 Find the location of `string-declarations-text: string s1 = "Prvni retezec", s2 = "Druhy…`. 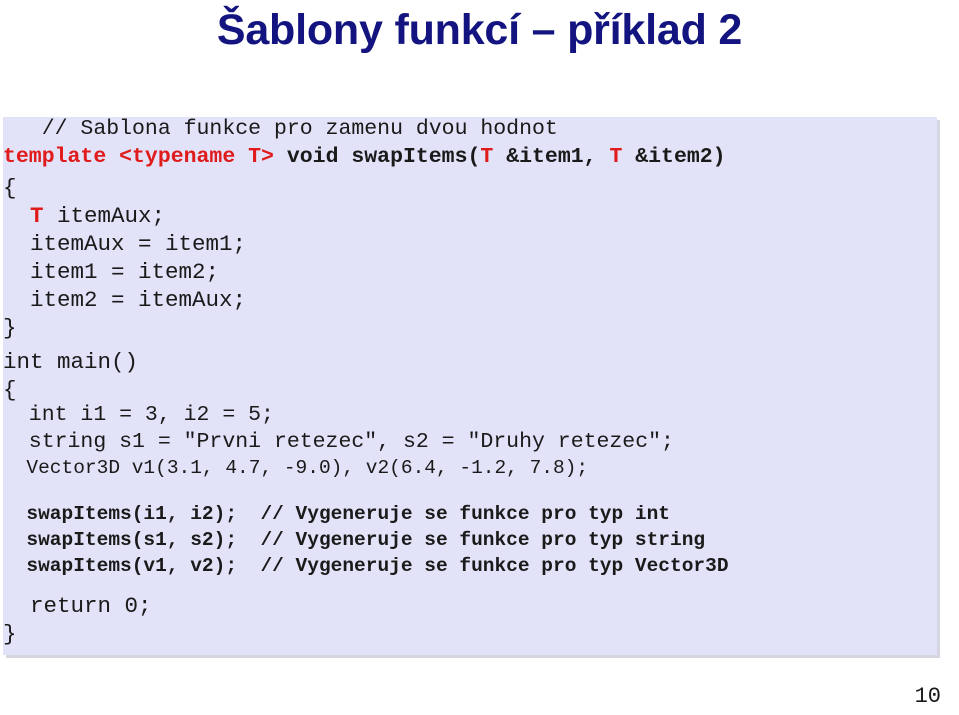

string-declarations-text: string s1 = "Prvni retezec", s2 = "Druhy… is located at coordinates (338, 442).